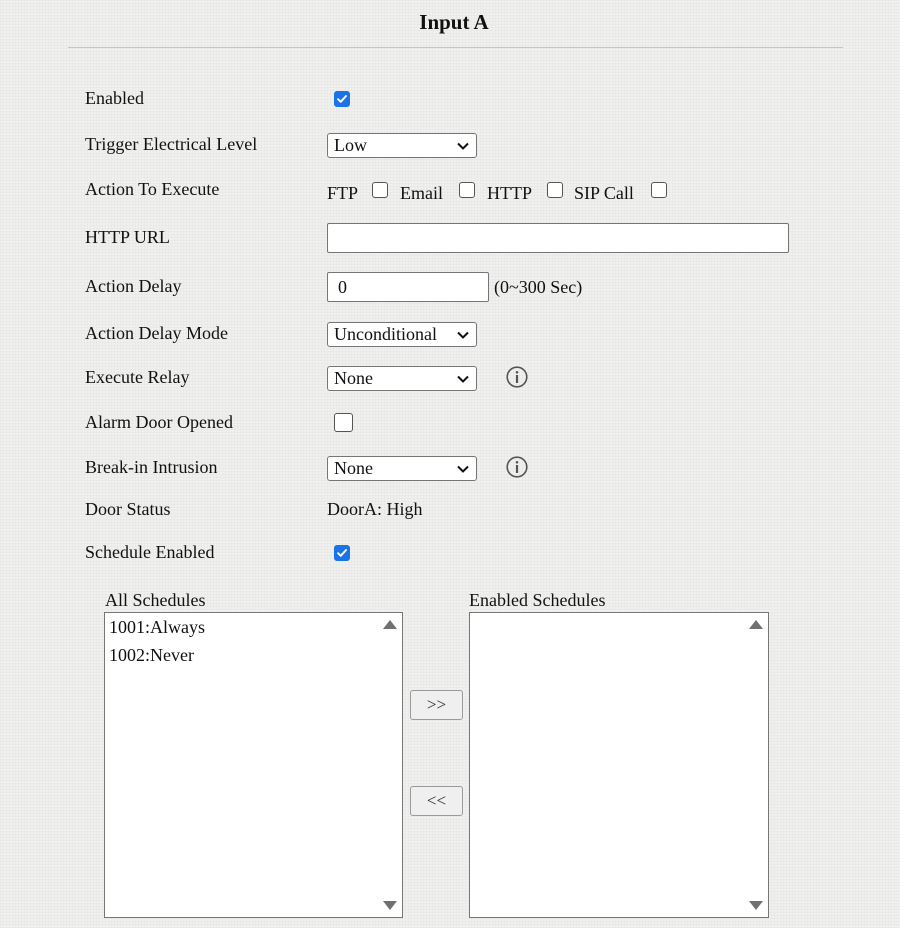 The image size is (900, 928). Describe the element at coordinates (353, 378) in the screenshot. I see `execute-relay-value: None` at that location.